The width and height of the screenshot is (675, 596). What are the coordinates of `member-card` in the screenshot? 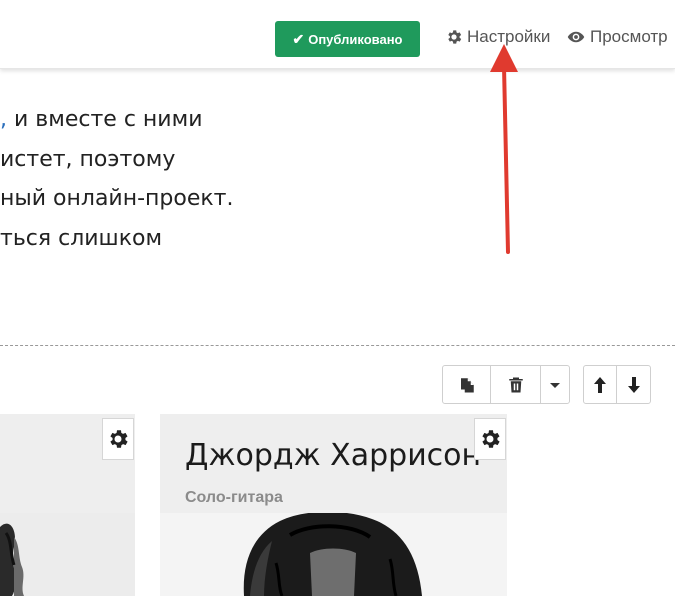 It's located at (67, 505).